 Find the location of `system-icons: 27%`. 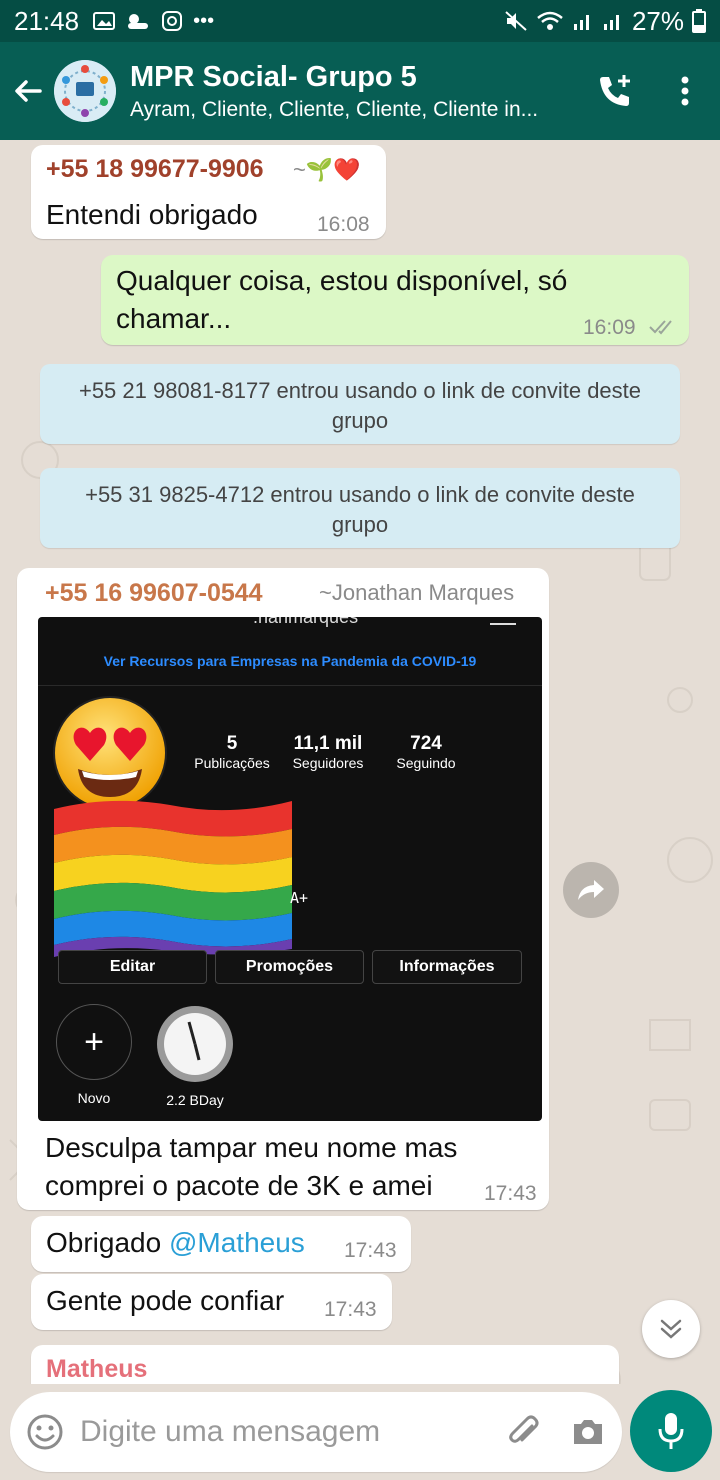

system-icons: 27% is located at coordinates (605, 21).